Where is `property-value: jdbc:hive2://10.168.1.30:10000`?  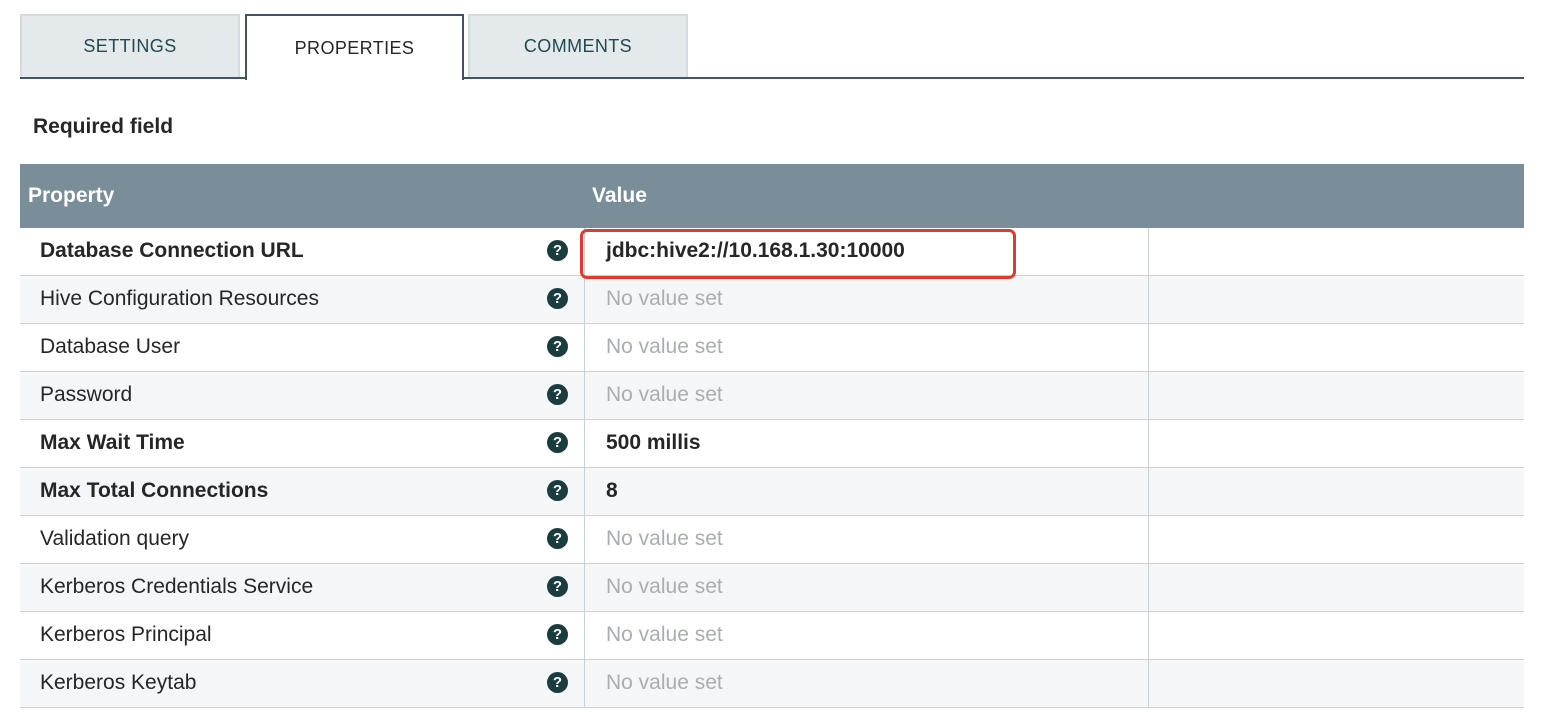 property-value: jdbc:hive2://10.168.1.30:10000 is located at coordinates (755, 251).